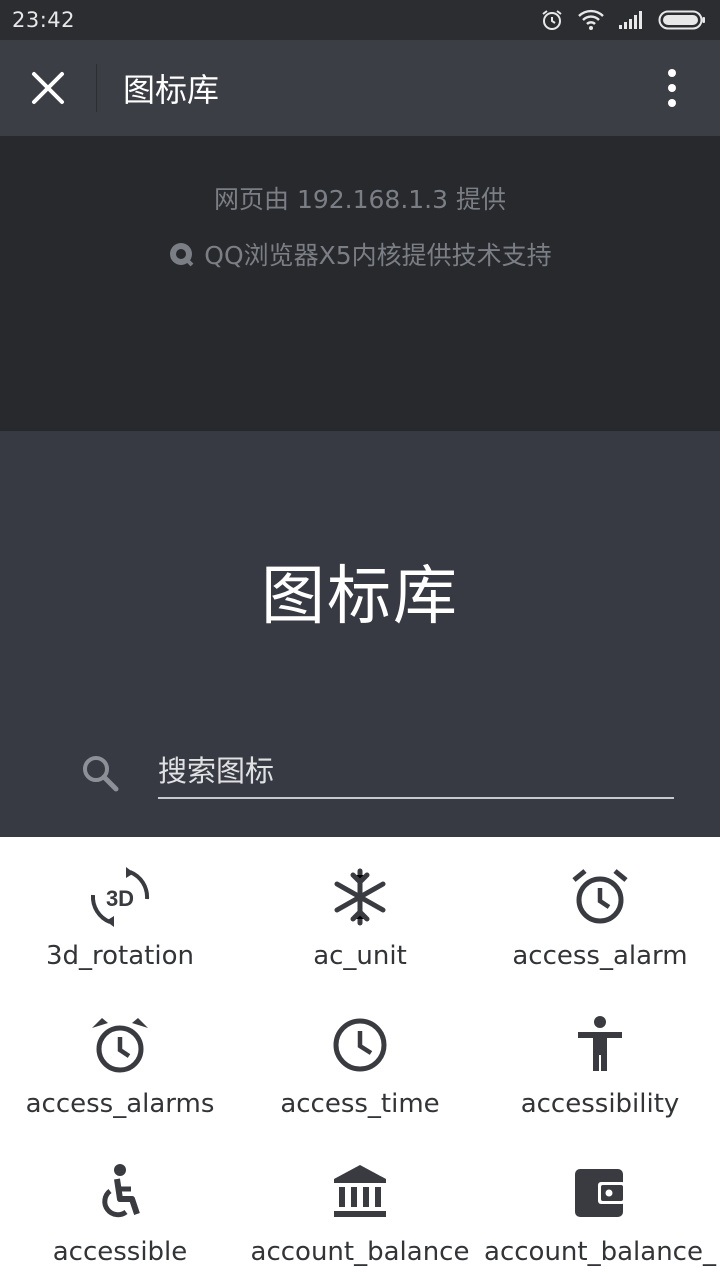  What do you see at coordinates (100, 773) in the screenshot?
I see `search-icon` at bounding box center [100, 773].